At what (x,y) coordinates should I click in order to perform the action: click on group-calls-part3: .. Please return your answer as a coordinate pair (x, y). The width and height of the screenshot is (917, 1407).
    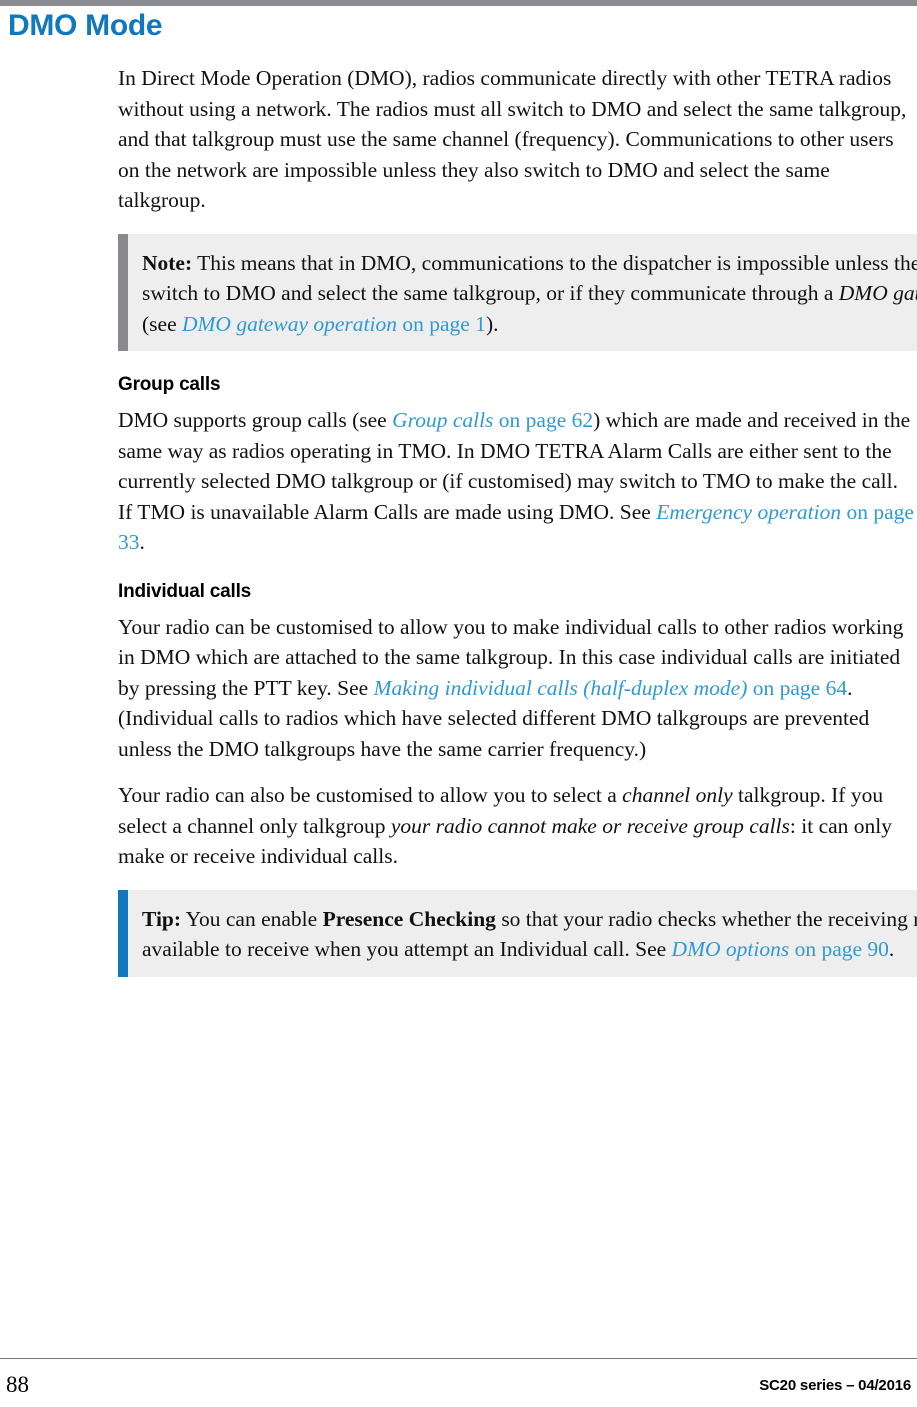
    Looking at the image, I should click on (142, 542).